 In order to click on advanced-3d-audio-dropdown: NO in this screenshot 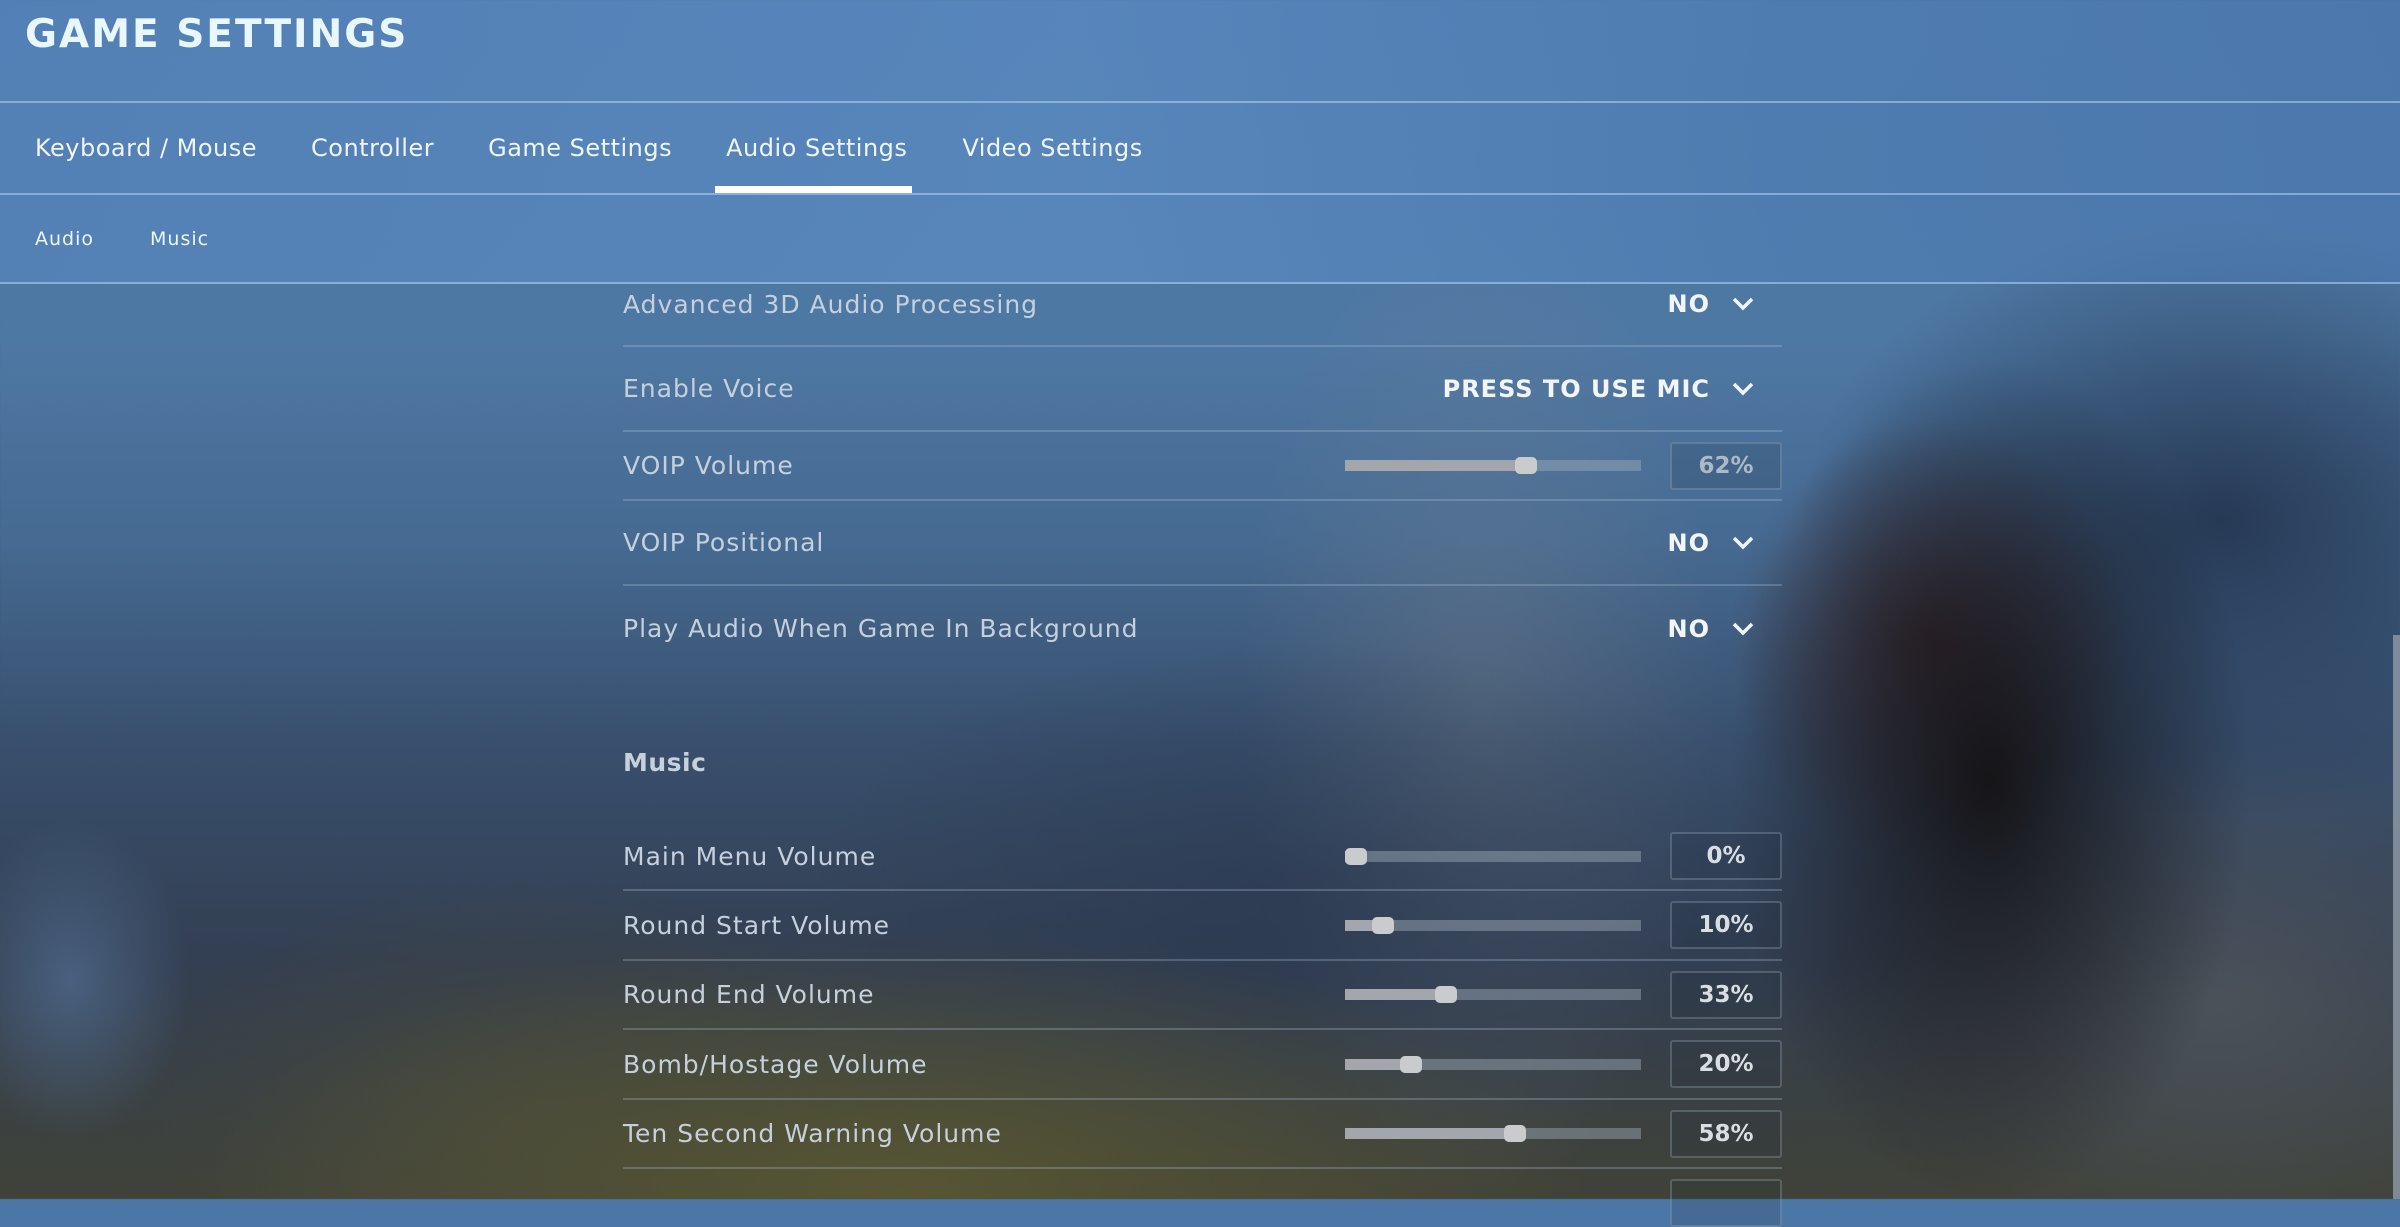, I will do `click(1711, 304)`.